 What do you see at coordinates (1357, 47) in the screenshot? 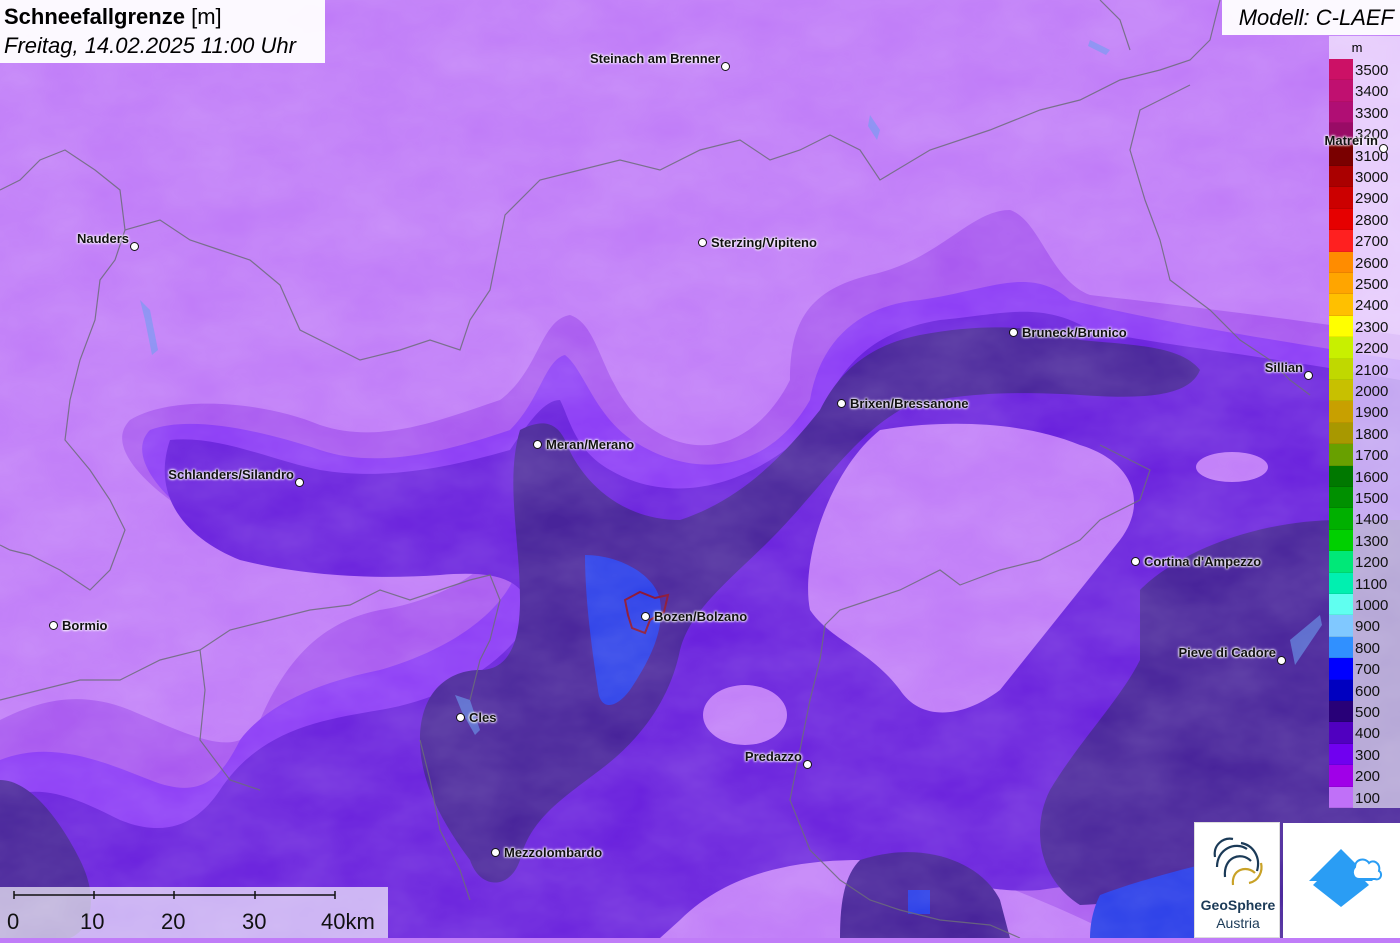
I see `legend-unit: m` at bounding box center [1357, 47].